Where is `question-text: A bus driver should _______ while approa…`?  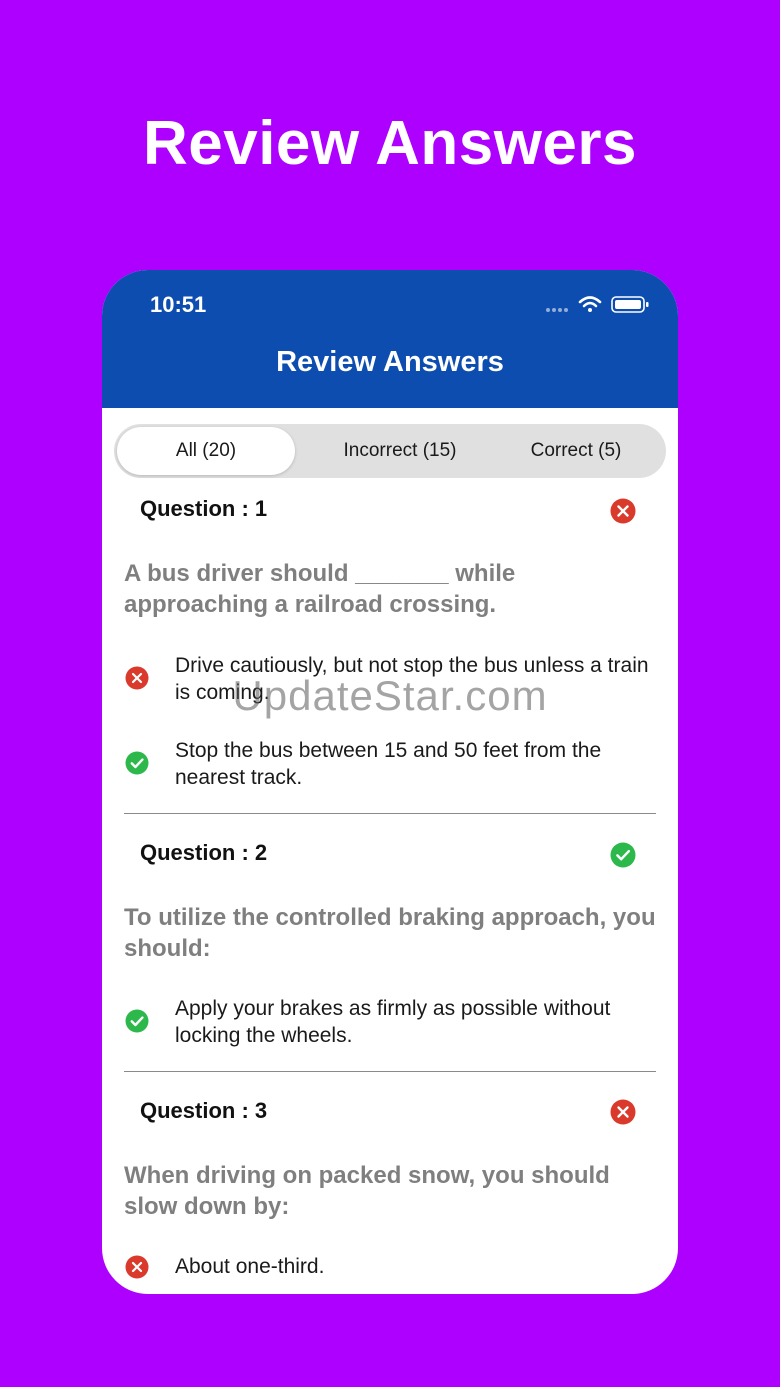
question-text: A bus driver should _______ while approa… is located at coordinates (320, 589).